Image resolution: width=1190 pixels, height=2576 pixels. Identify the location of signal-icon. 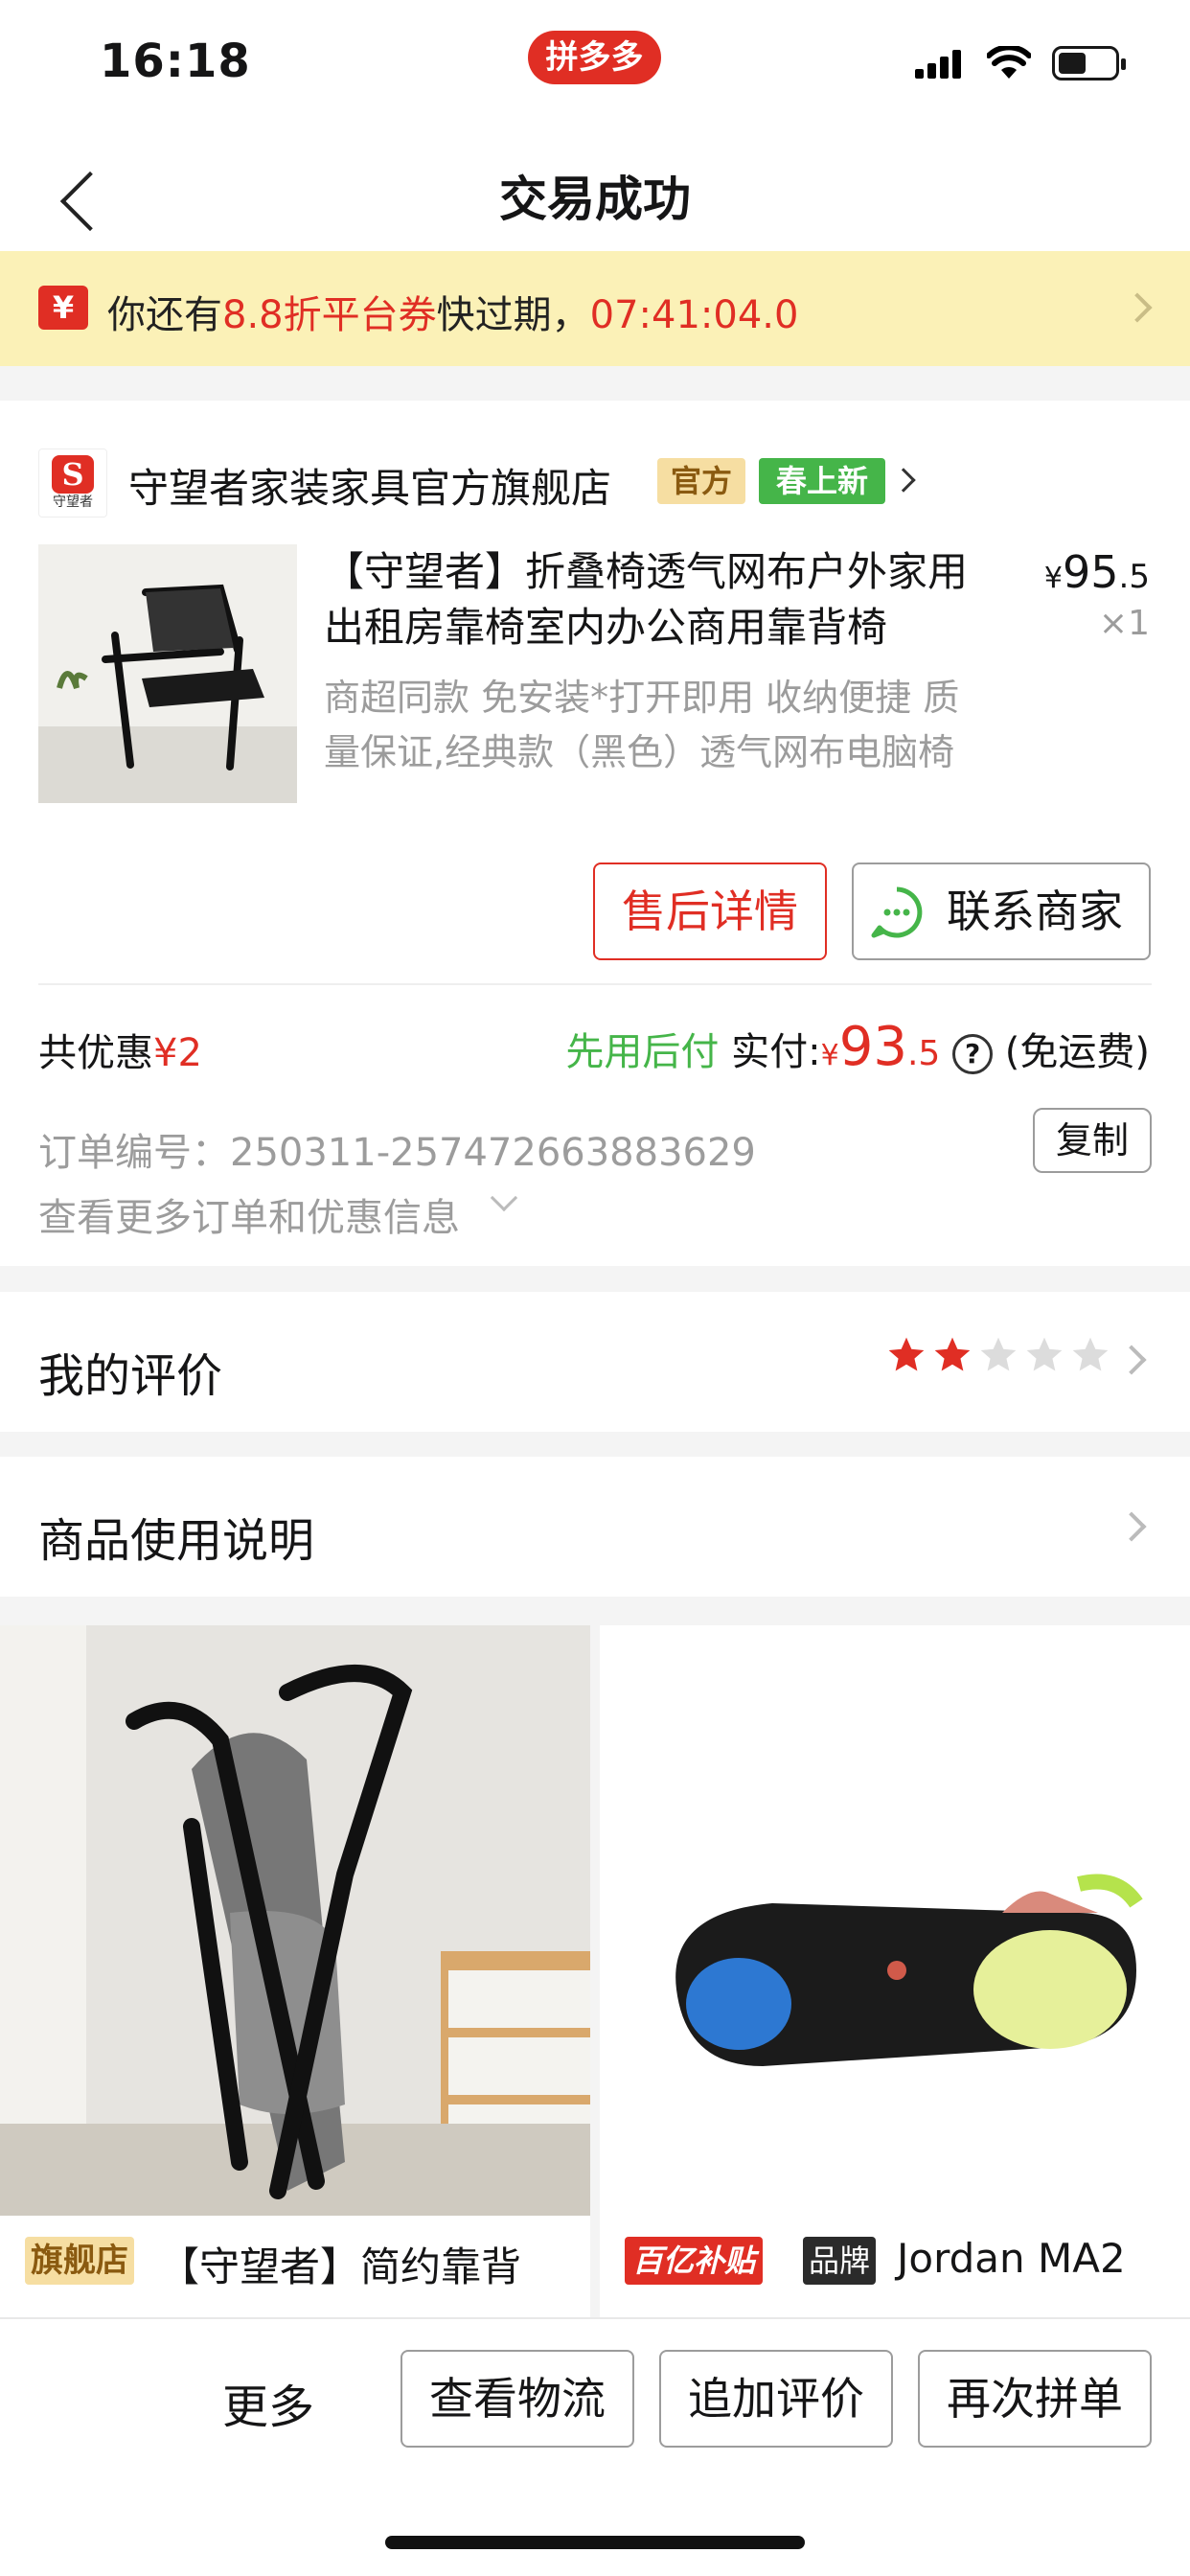
(939, 63).